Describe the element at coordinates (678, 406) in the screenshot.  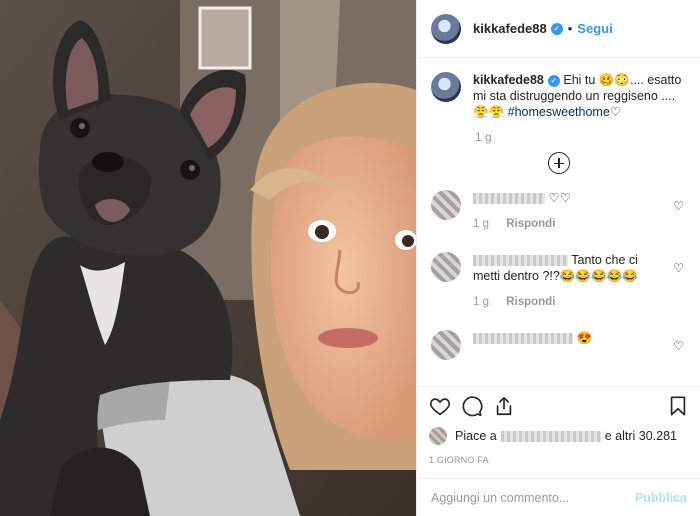
I see `bookmark-icon` at that location.